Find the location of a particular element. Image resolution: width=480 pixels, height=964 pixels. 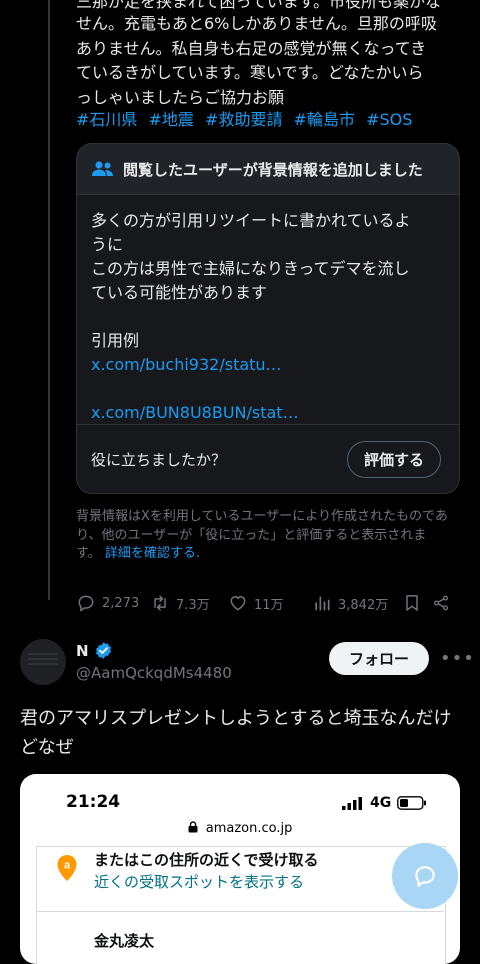

avatar is located at coordinates (43, 662).